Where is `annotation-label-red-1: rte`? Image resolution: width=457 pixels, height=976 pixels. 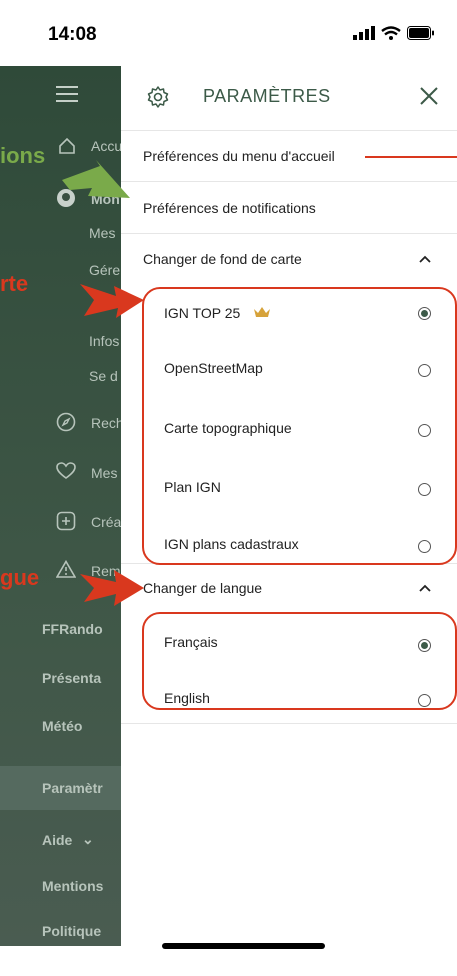
annotation-label-red-1: rte is located at coordinates (14, 283).